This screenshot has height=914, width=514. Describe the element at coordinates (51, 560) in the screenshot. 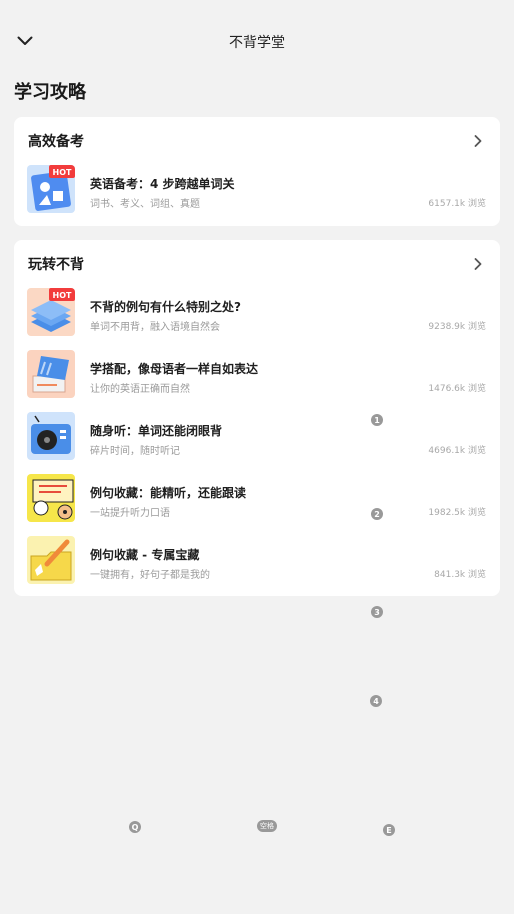

I see `folder-thumbnail` at that location.